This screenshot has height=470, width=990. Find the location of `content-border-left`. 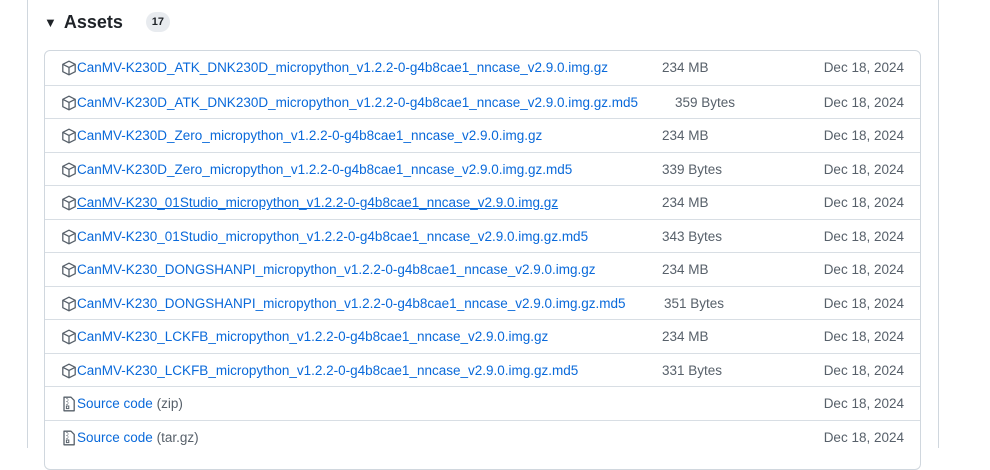

content-border-left is located at coordinates (27, 224).